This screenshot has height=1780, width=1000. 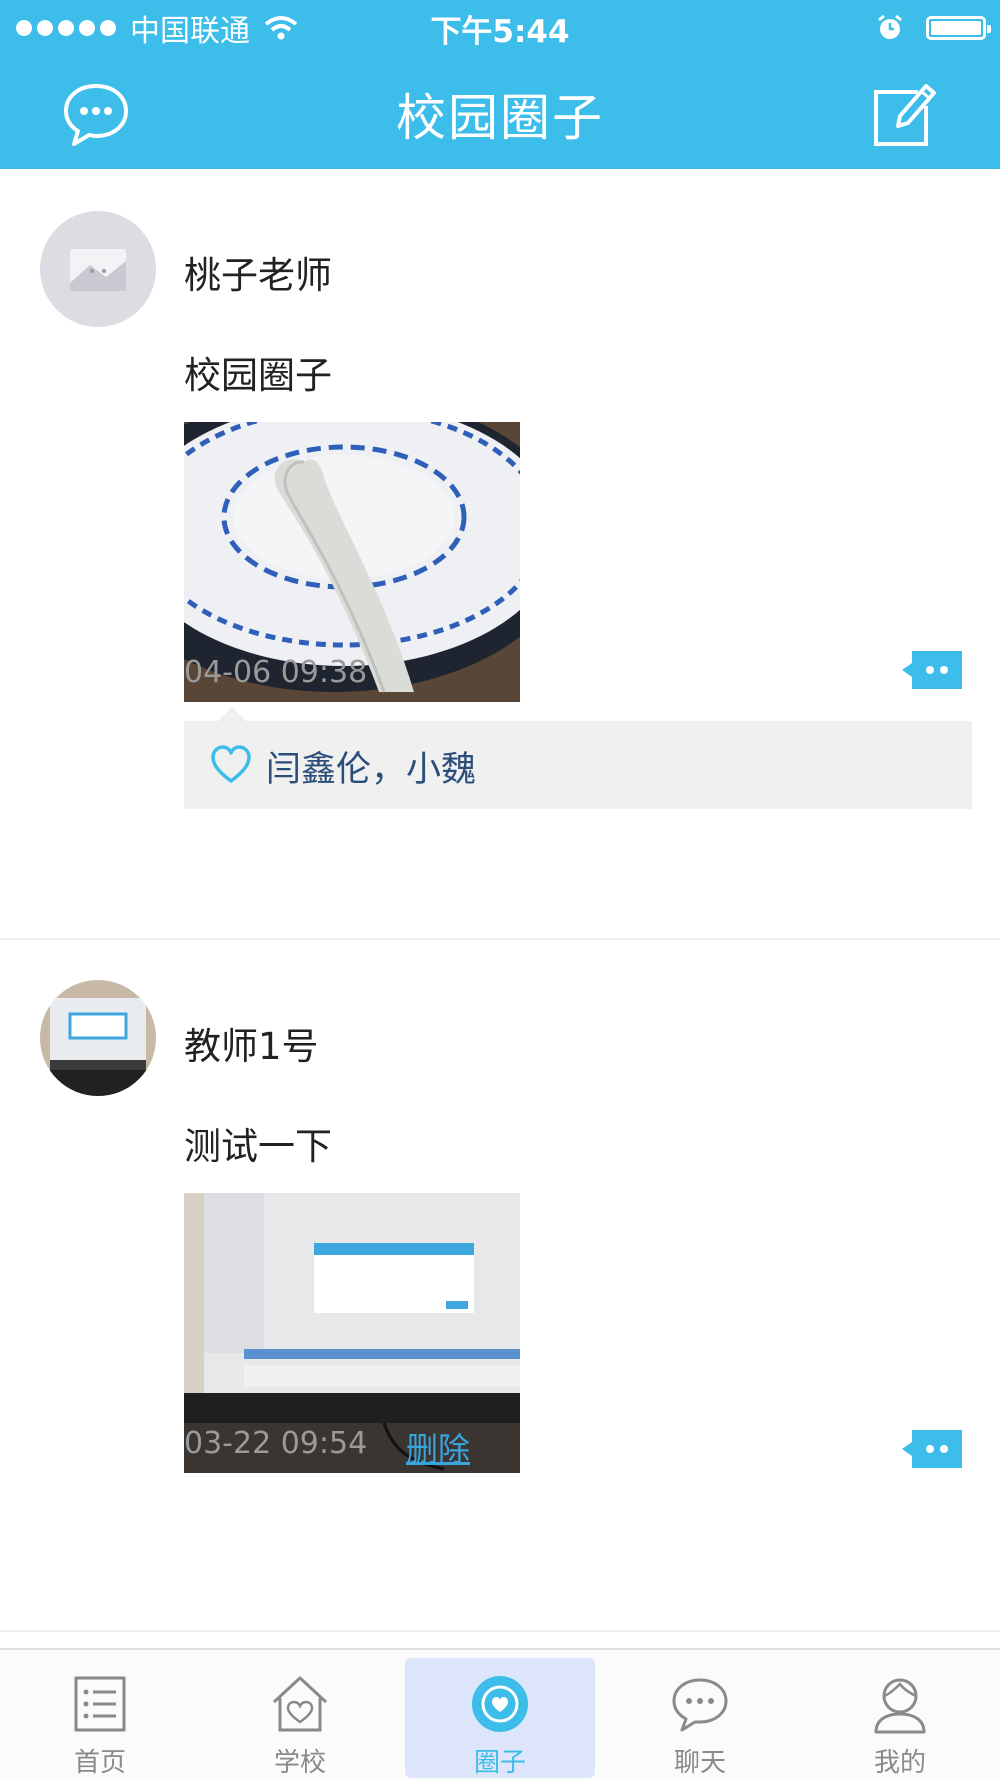 I want to click on tab-chat: 聊天, so click(x=700, y=1715).